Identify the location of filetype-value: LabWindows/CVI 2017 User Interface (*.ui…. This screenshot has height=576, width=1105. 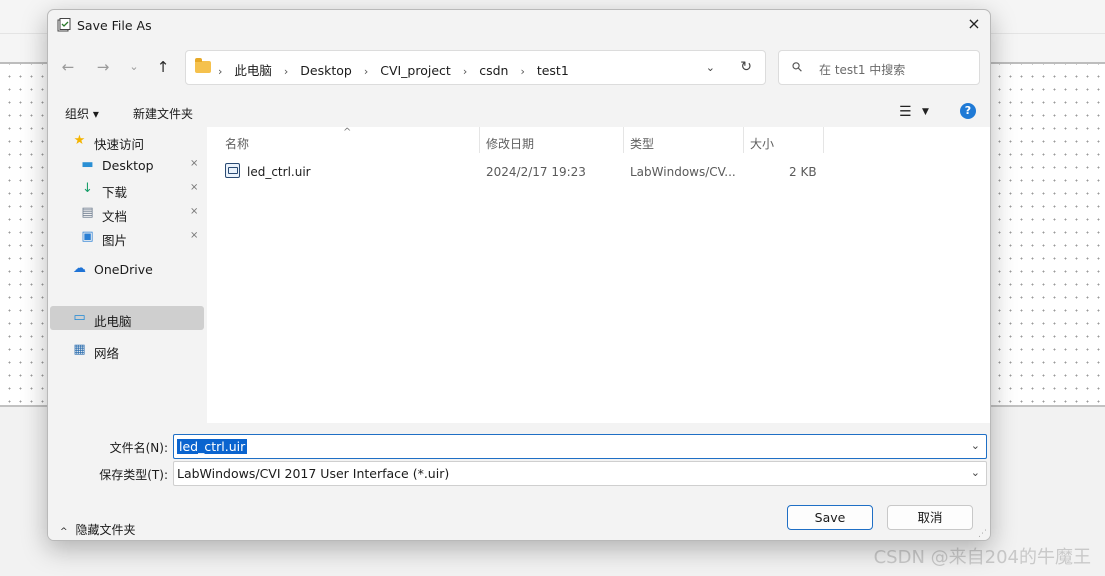
(313, 473).